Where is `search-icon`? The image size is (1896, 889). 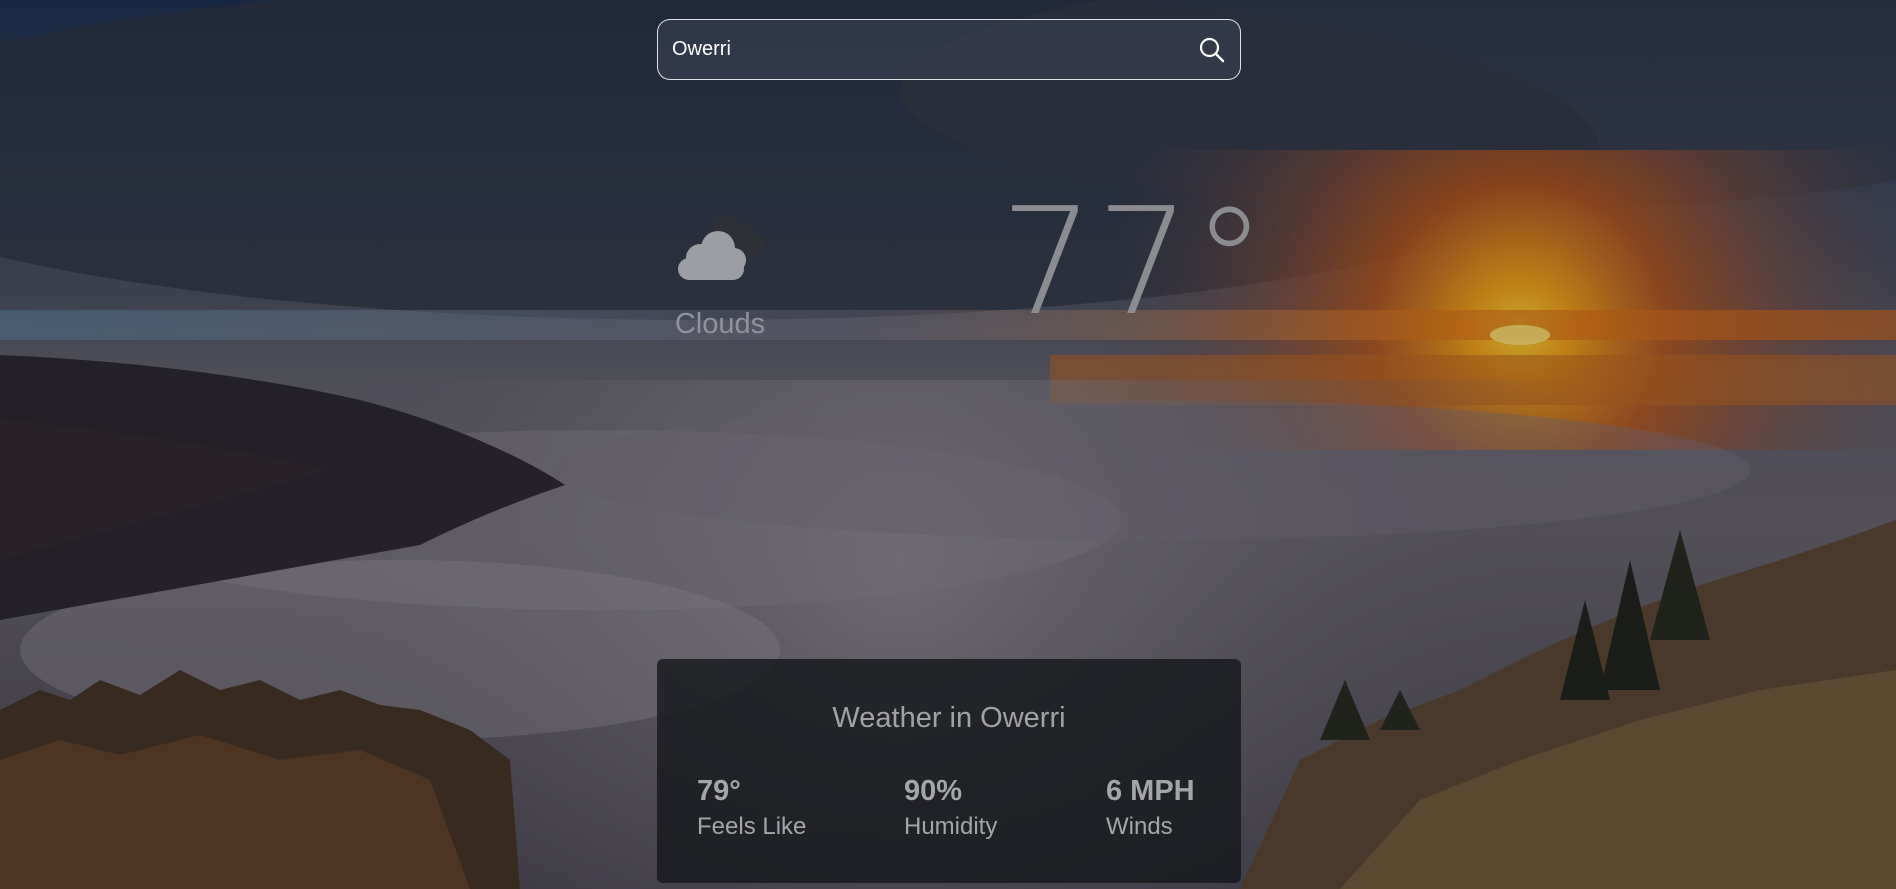
search-icon is located at coordinates (1212, 50).